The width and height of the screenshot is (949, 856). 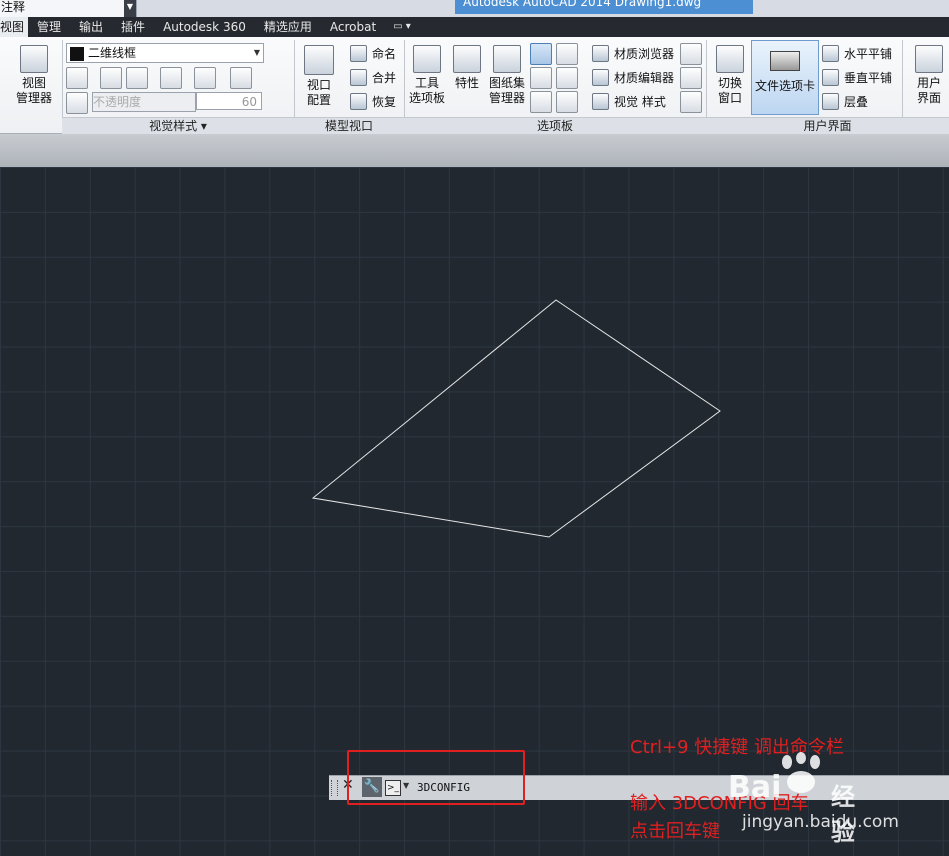 What do you see at coordinates (111, 78) in the screenshot?
I see `face-effects-icon` at bounding box center [111, 78].